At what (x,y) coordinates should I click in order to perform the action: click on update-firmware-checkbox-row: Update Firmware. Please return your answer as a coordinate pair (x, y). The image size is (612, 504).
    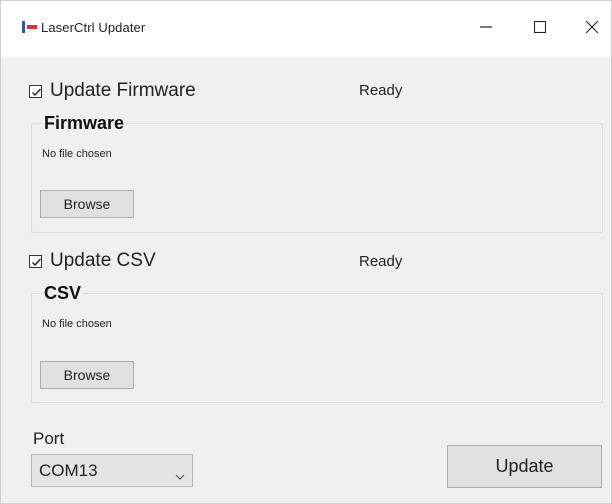
    Looking at the image, I should click on (112, 91).